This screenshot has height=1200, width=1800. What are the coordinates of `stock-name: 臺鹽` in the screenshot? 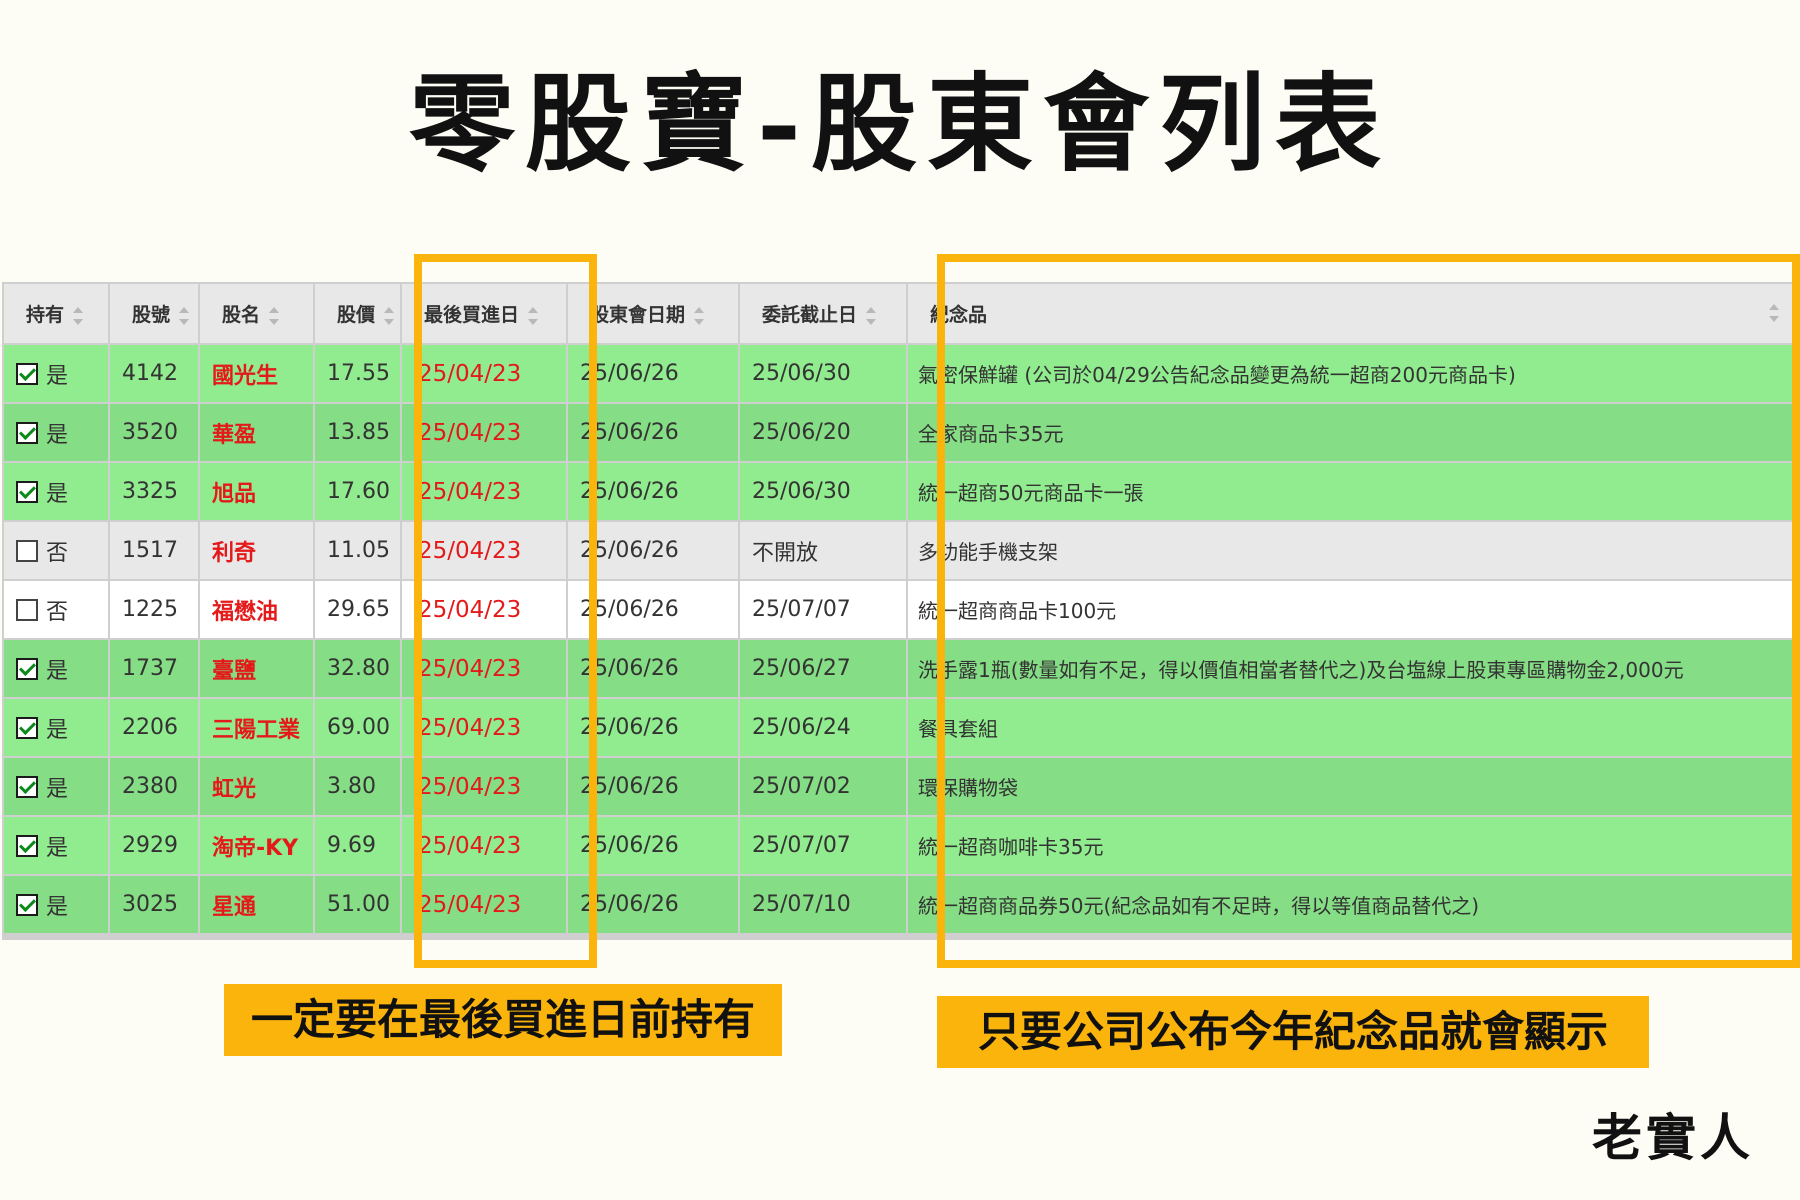 It's located at (256, 668).